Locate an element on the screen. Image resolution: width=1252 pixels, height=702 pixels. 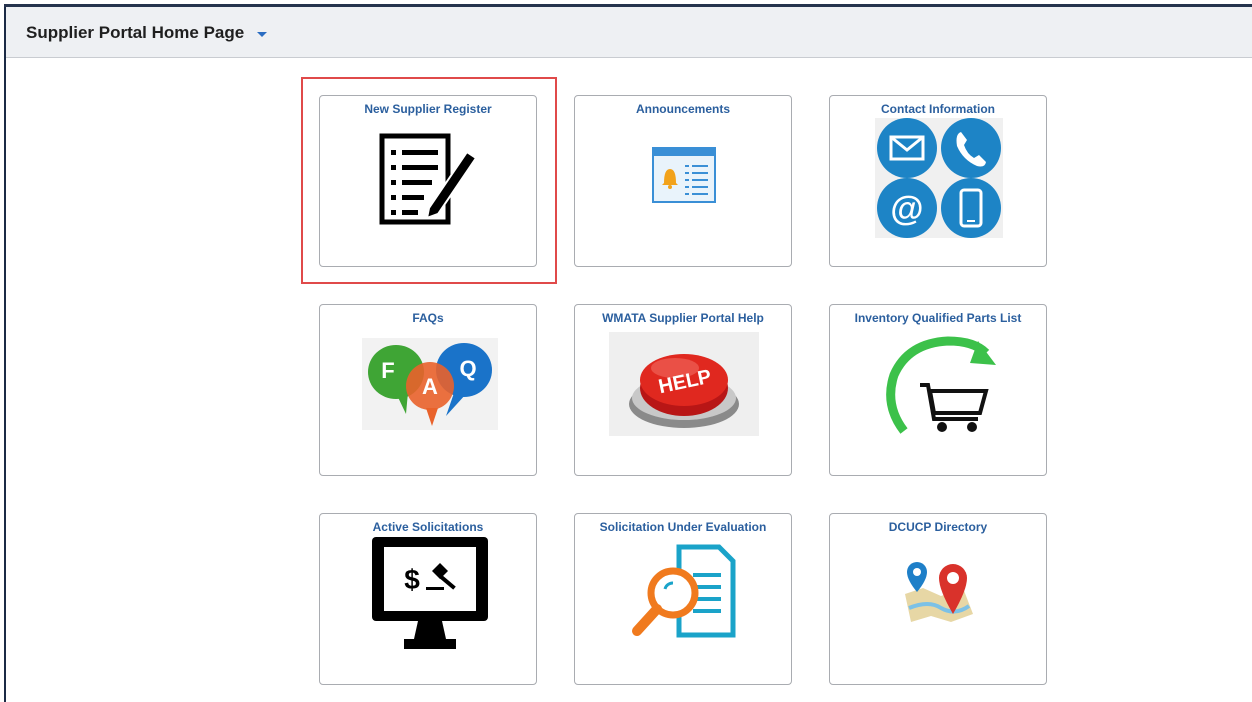
tile-label: WMATA Supplier Portal Help is located at coordinates (683, 318).